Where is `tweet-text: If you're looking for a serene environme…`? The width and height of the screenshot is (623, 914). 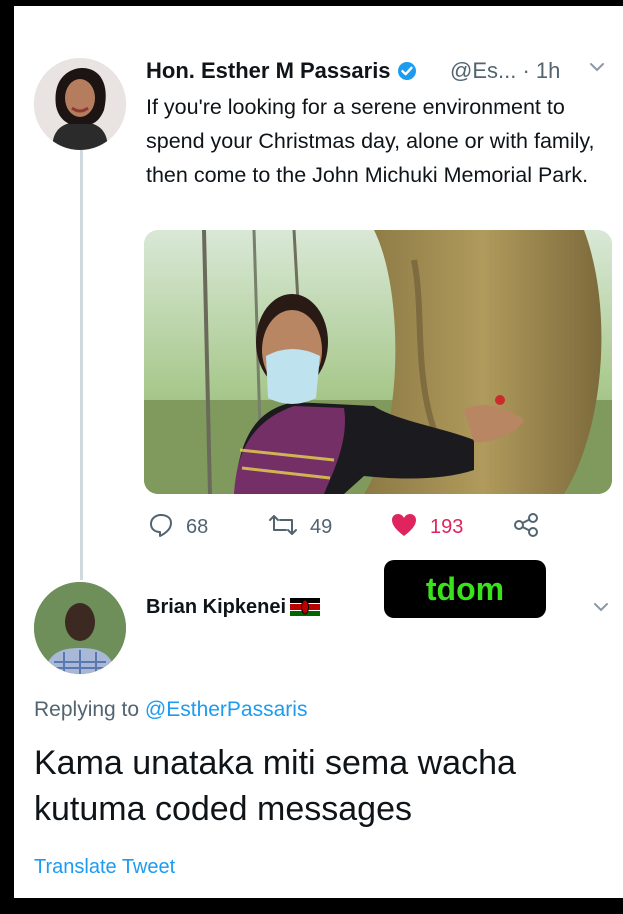
tweet-text: If you're looking for a serene environme… is located at coordinates (370, 141).